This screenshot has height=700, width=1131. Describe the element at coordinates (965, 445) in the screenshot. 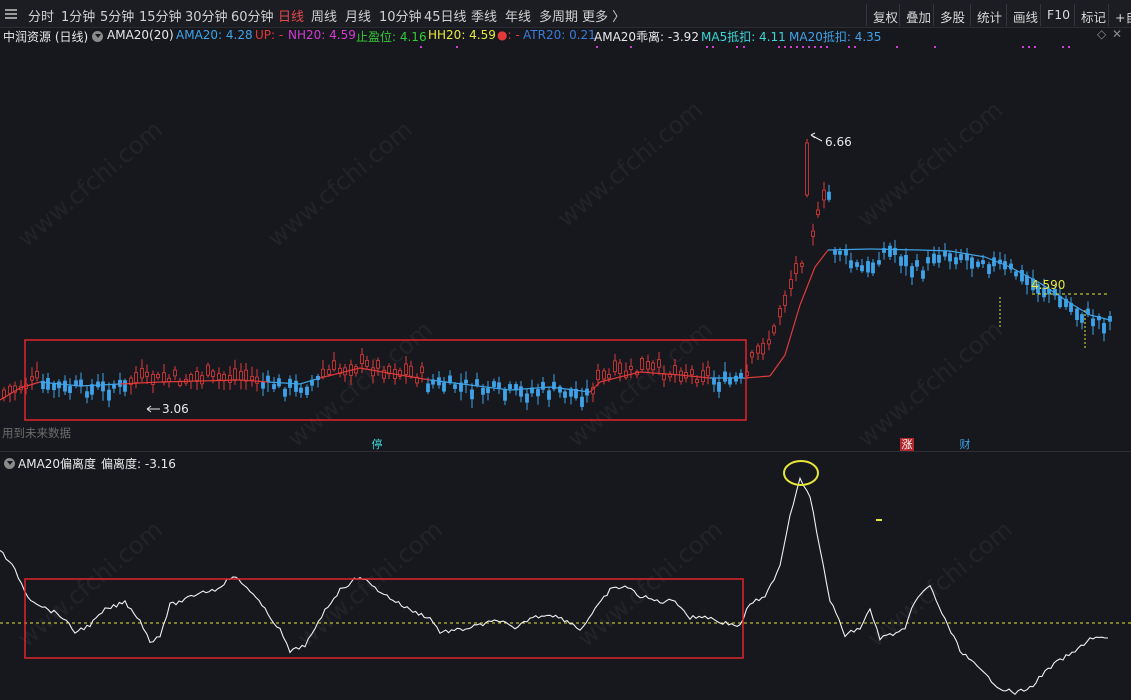

I see `finance-event-icon: 财` at that location.